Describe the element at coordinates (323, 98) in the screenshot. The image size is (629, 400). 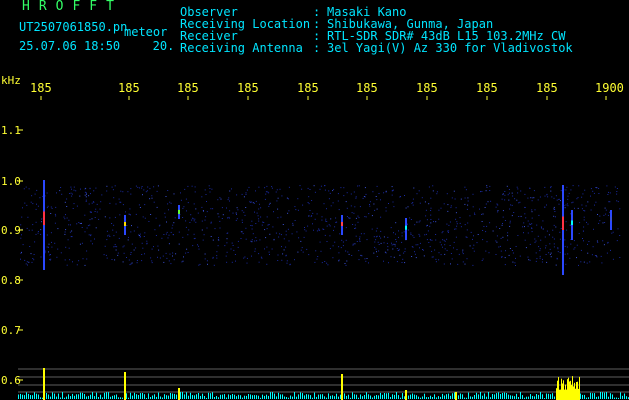
I see `x-tick-marks` at that location.